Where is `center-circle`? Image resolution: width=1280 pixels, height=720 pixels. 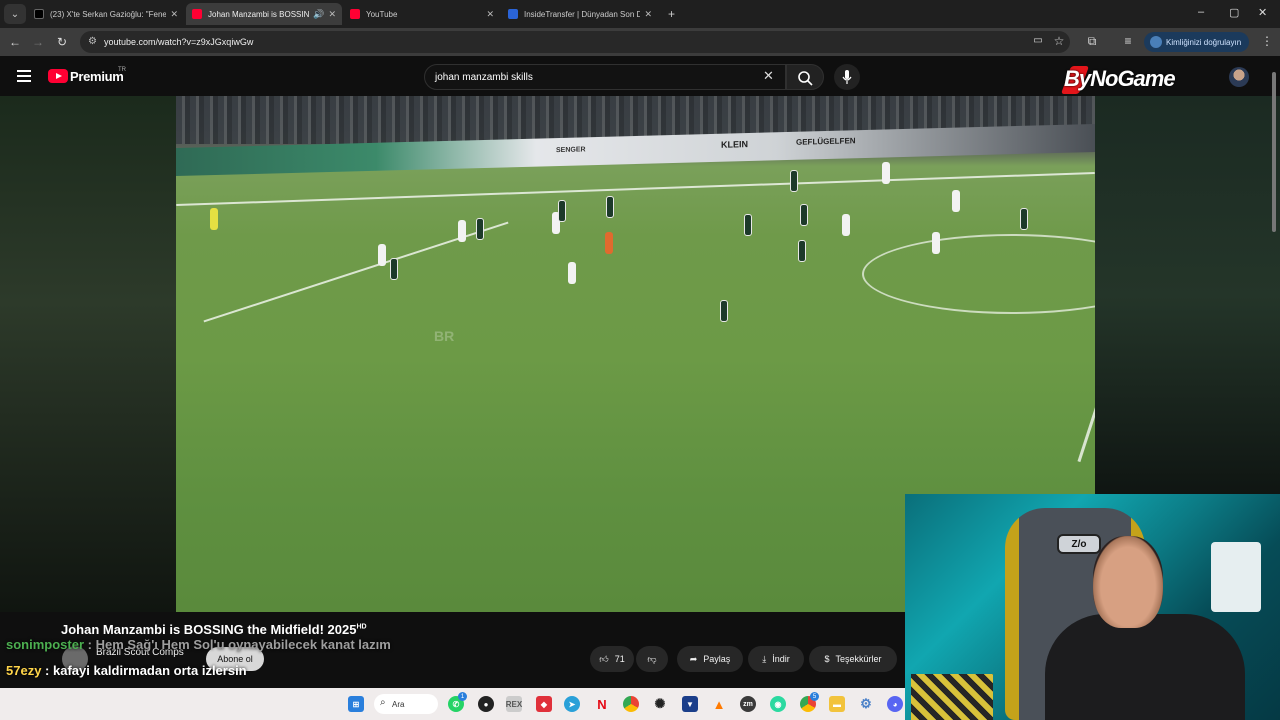
center-circle is located at coordinates (978, 274).